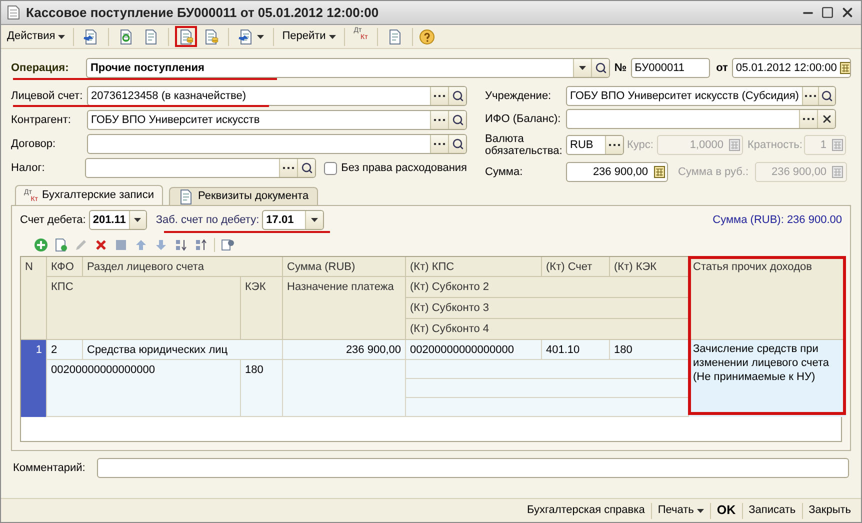 The height and width of the screenshot is (523, 862). Describe the element at coordinates (722, 68) in the screenshot. I see `field-label: от` at that location.